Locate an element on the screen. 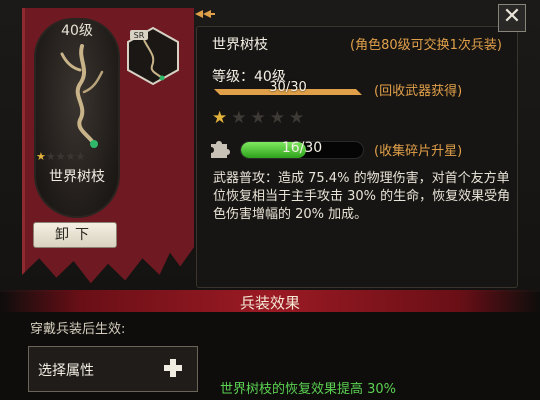  close-button: ✕ is located at coordinates (512, 18).